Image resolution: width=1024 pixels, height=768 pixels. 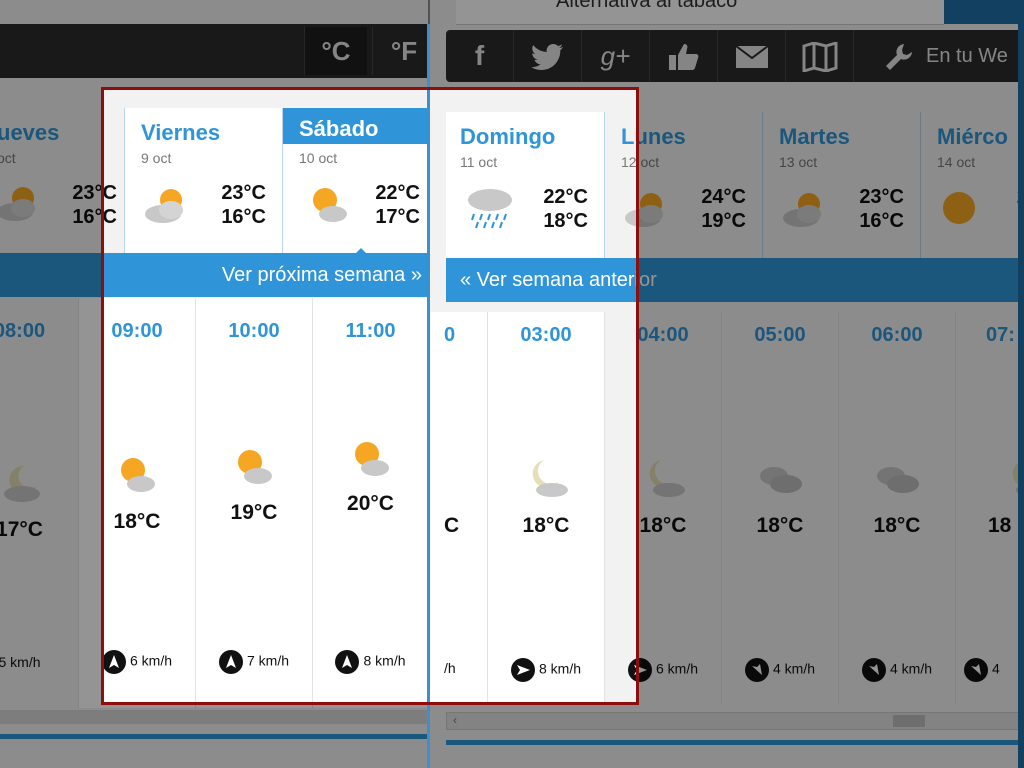 I want to click on tools-menu: En tu We, so click(x=945, y=56).